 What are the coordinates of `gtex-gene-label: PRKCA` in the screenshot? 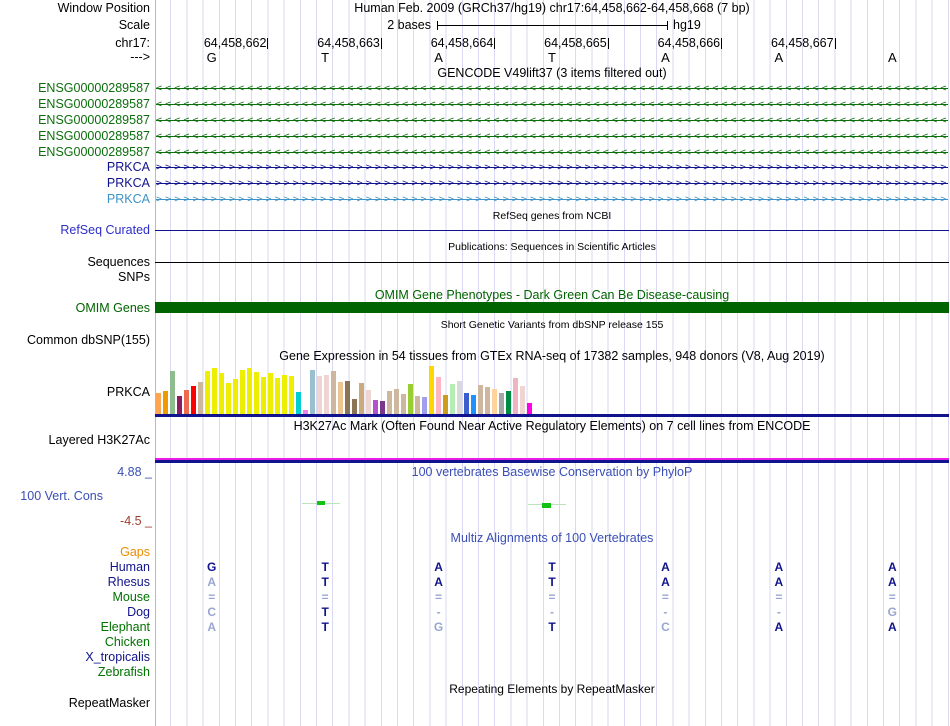 It's located at (75, 392).